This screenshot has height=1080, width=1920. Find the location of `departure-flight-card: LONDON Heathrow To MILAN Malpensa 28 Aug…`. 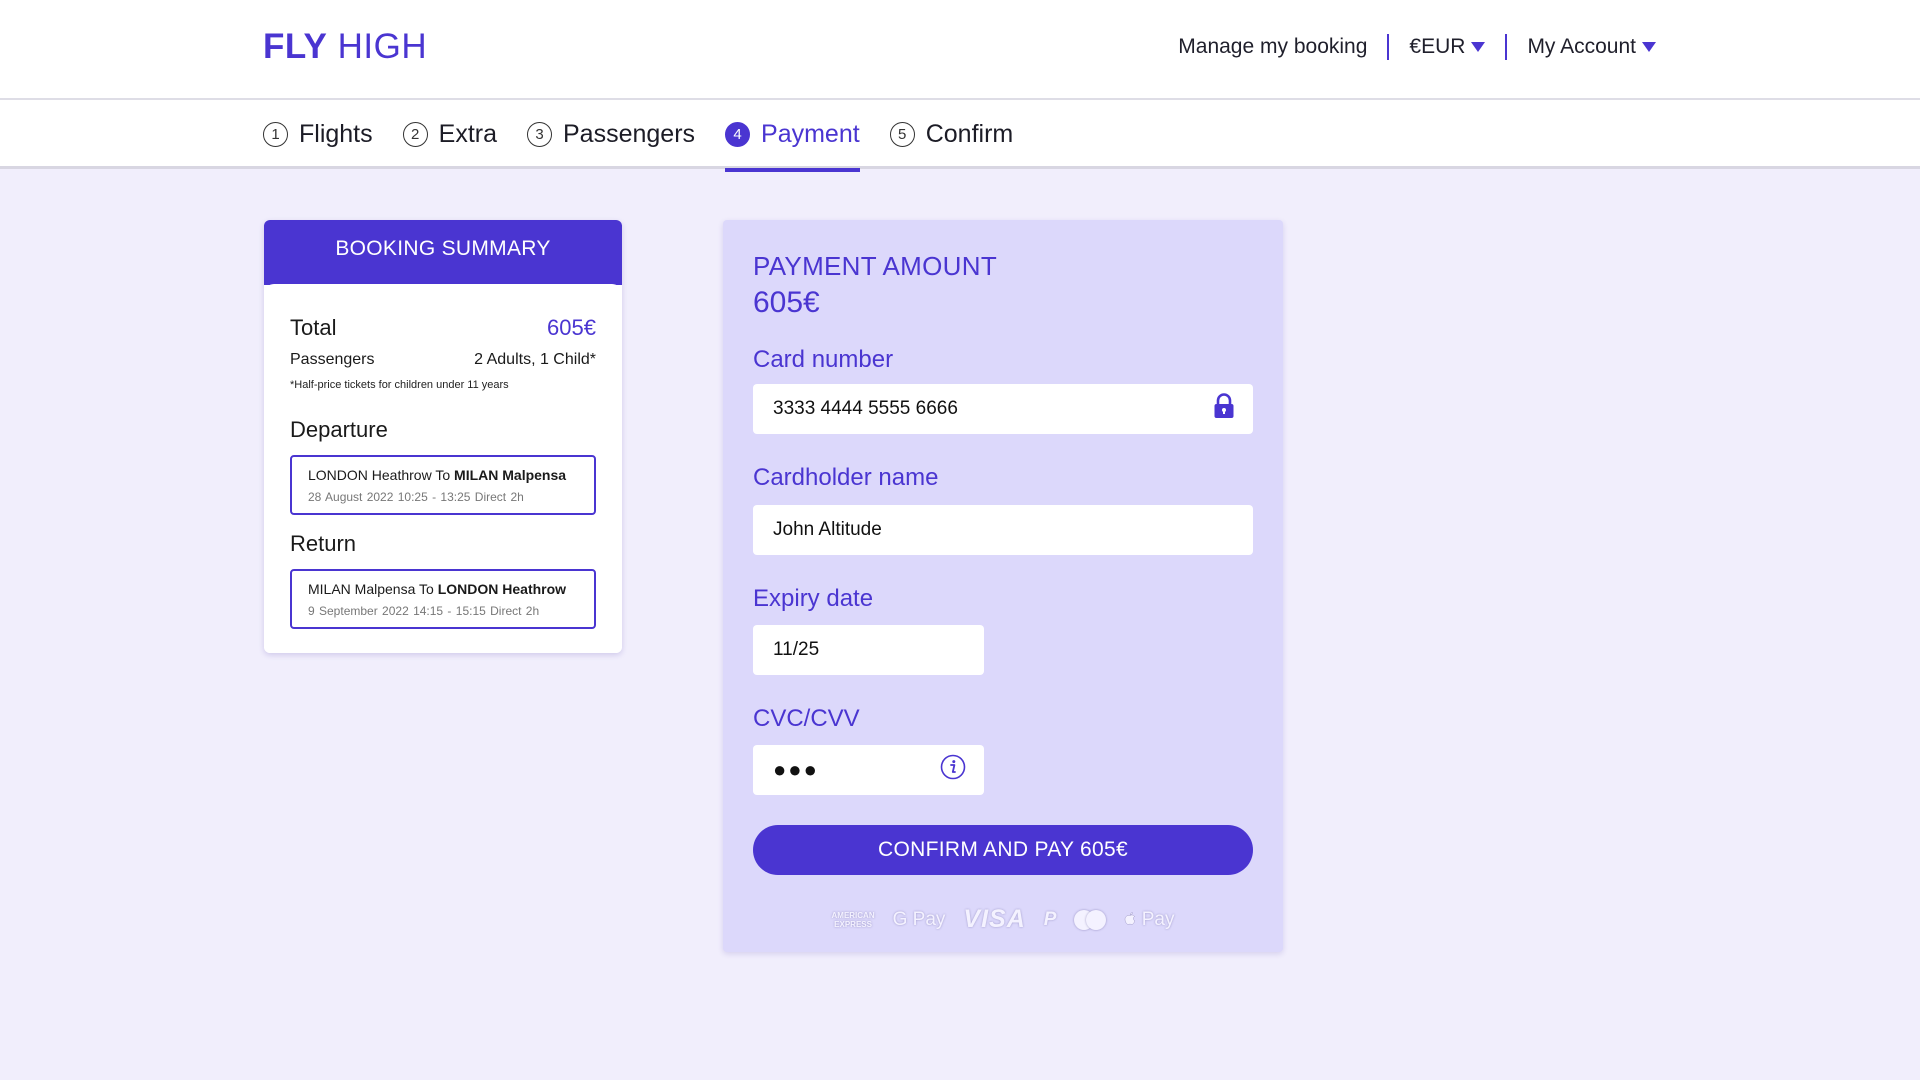

departure-flight-card: LONDON Heathrow To MILAN Malpensa 28 Aug… is located at coordinates (443, 485).